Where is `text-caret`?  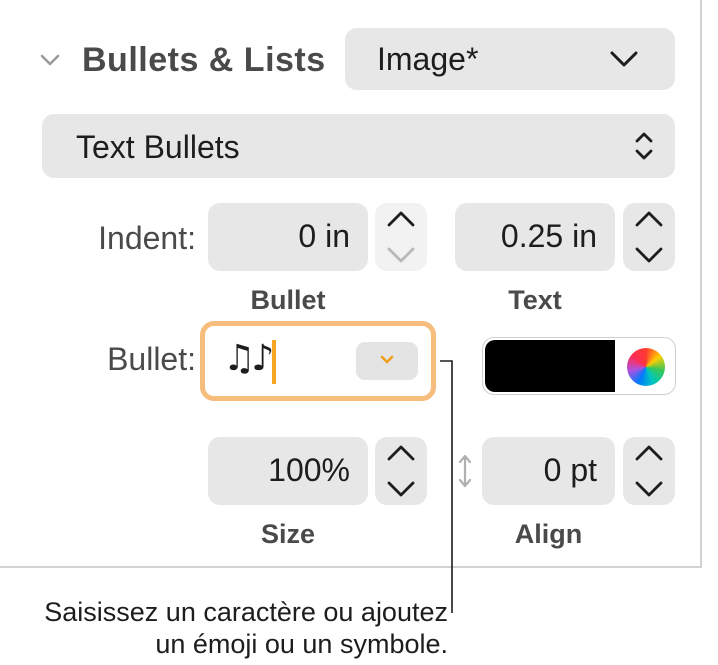 text-caret is located at coordinates (274, 362).